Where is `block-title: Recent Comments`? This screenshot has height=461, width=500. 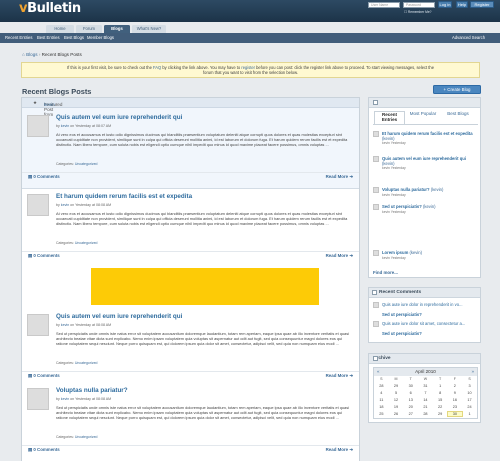 block-title: Recent Comments is located at coordinates (400, 292).